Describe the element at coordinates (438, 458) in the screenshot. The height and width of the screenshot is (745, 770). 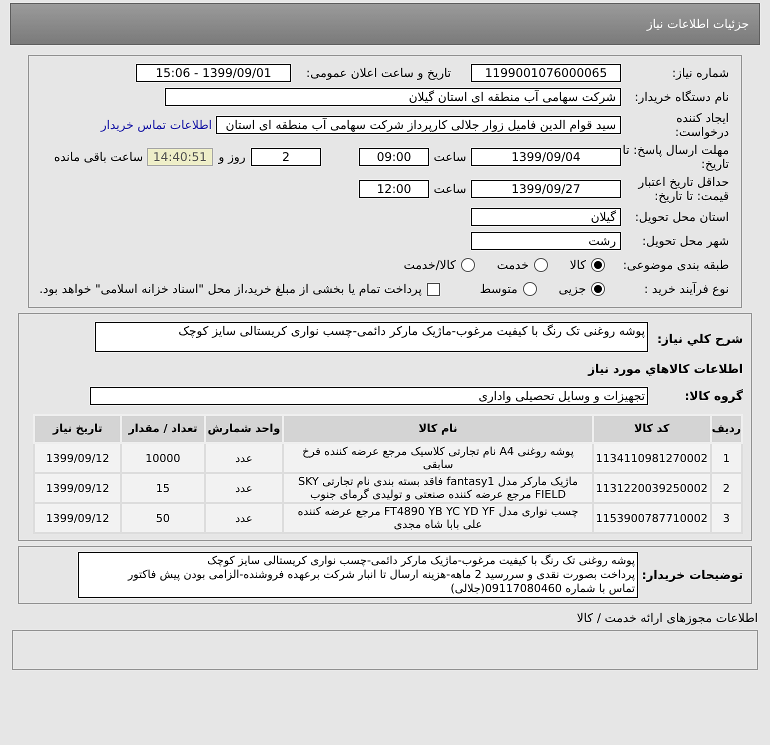
I see `table-cell: پوشه روغنی A4 نام تجارتی کلاسیک مرجع عرضه کننده فرخ سابقی` at that location.